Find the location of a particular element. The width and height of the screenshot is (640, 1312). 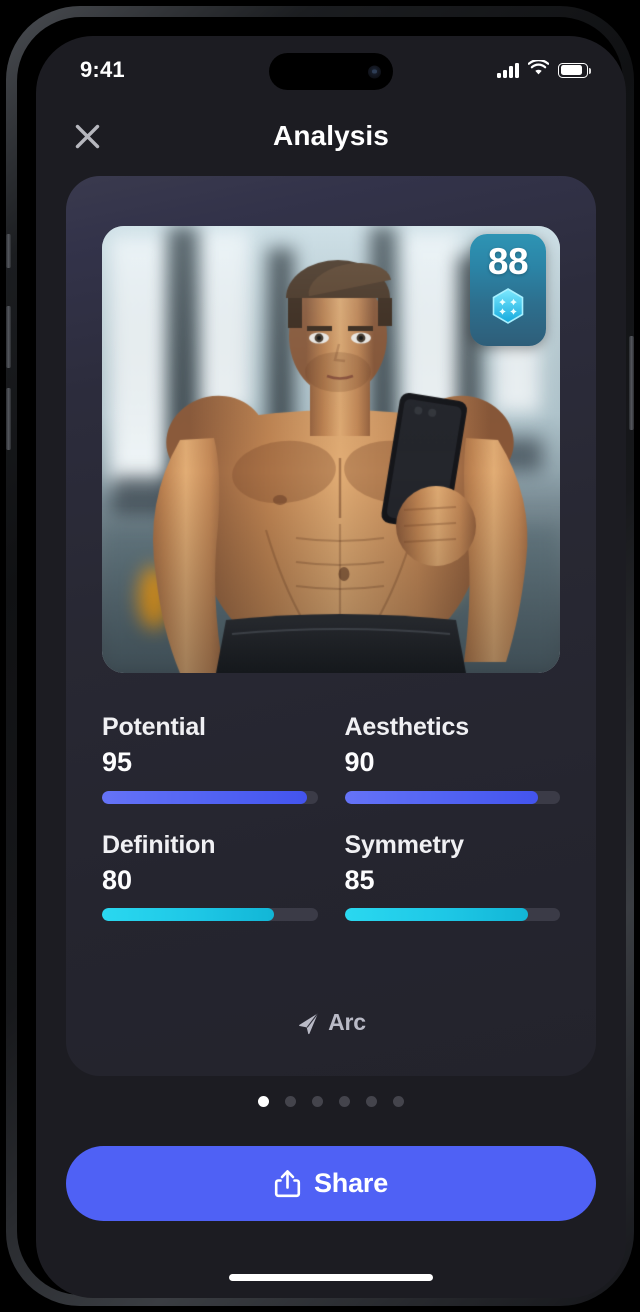

page-title: Analysis is located at coordinates (331, 135).